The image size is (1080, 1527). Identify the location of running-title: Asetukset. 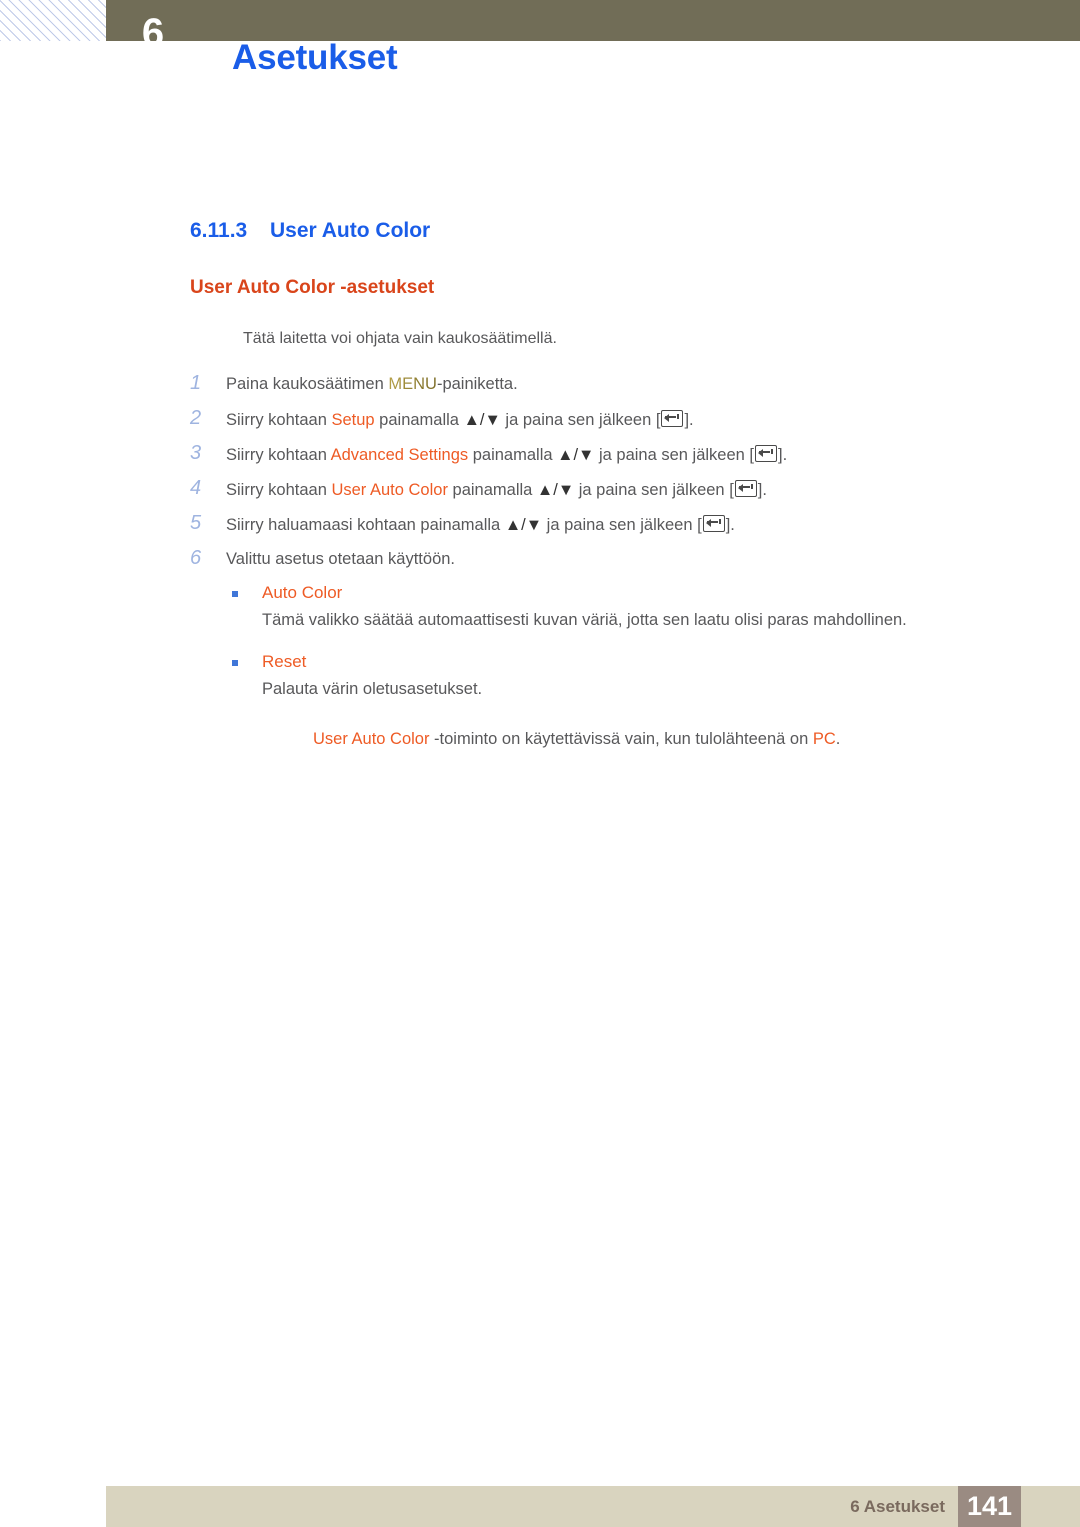
(315, 57).